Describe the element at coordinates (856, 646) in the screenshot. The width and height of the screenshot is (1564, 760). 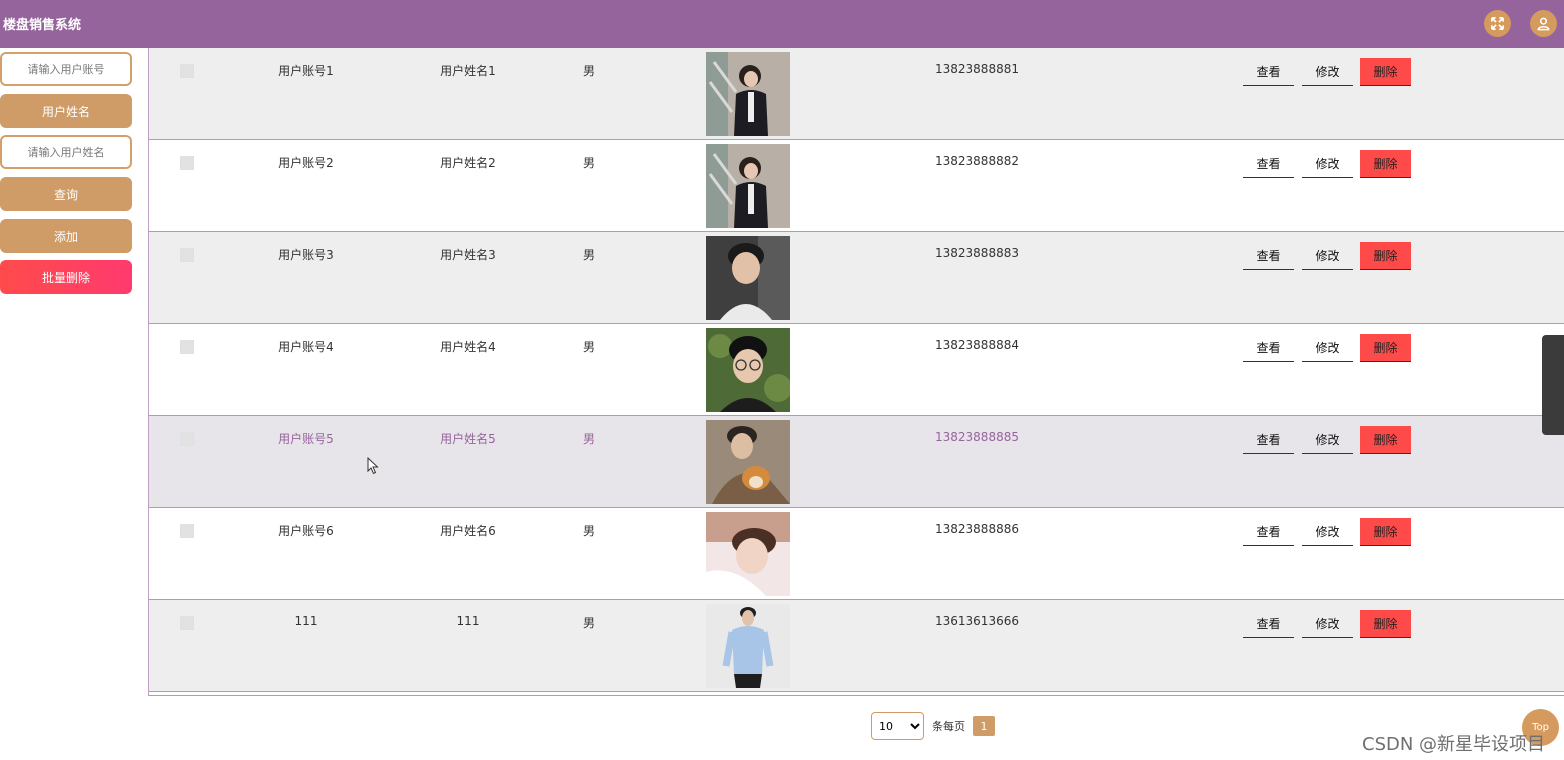
I see `table-row: 111 111 男 13613613666 查看 修改 删除` at that location.